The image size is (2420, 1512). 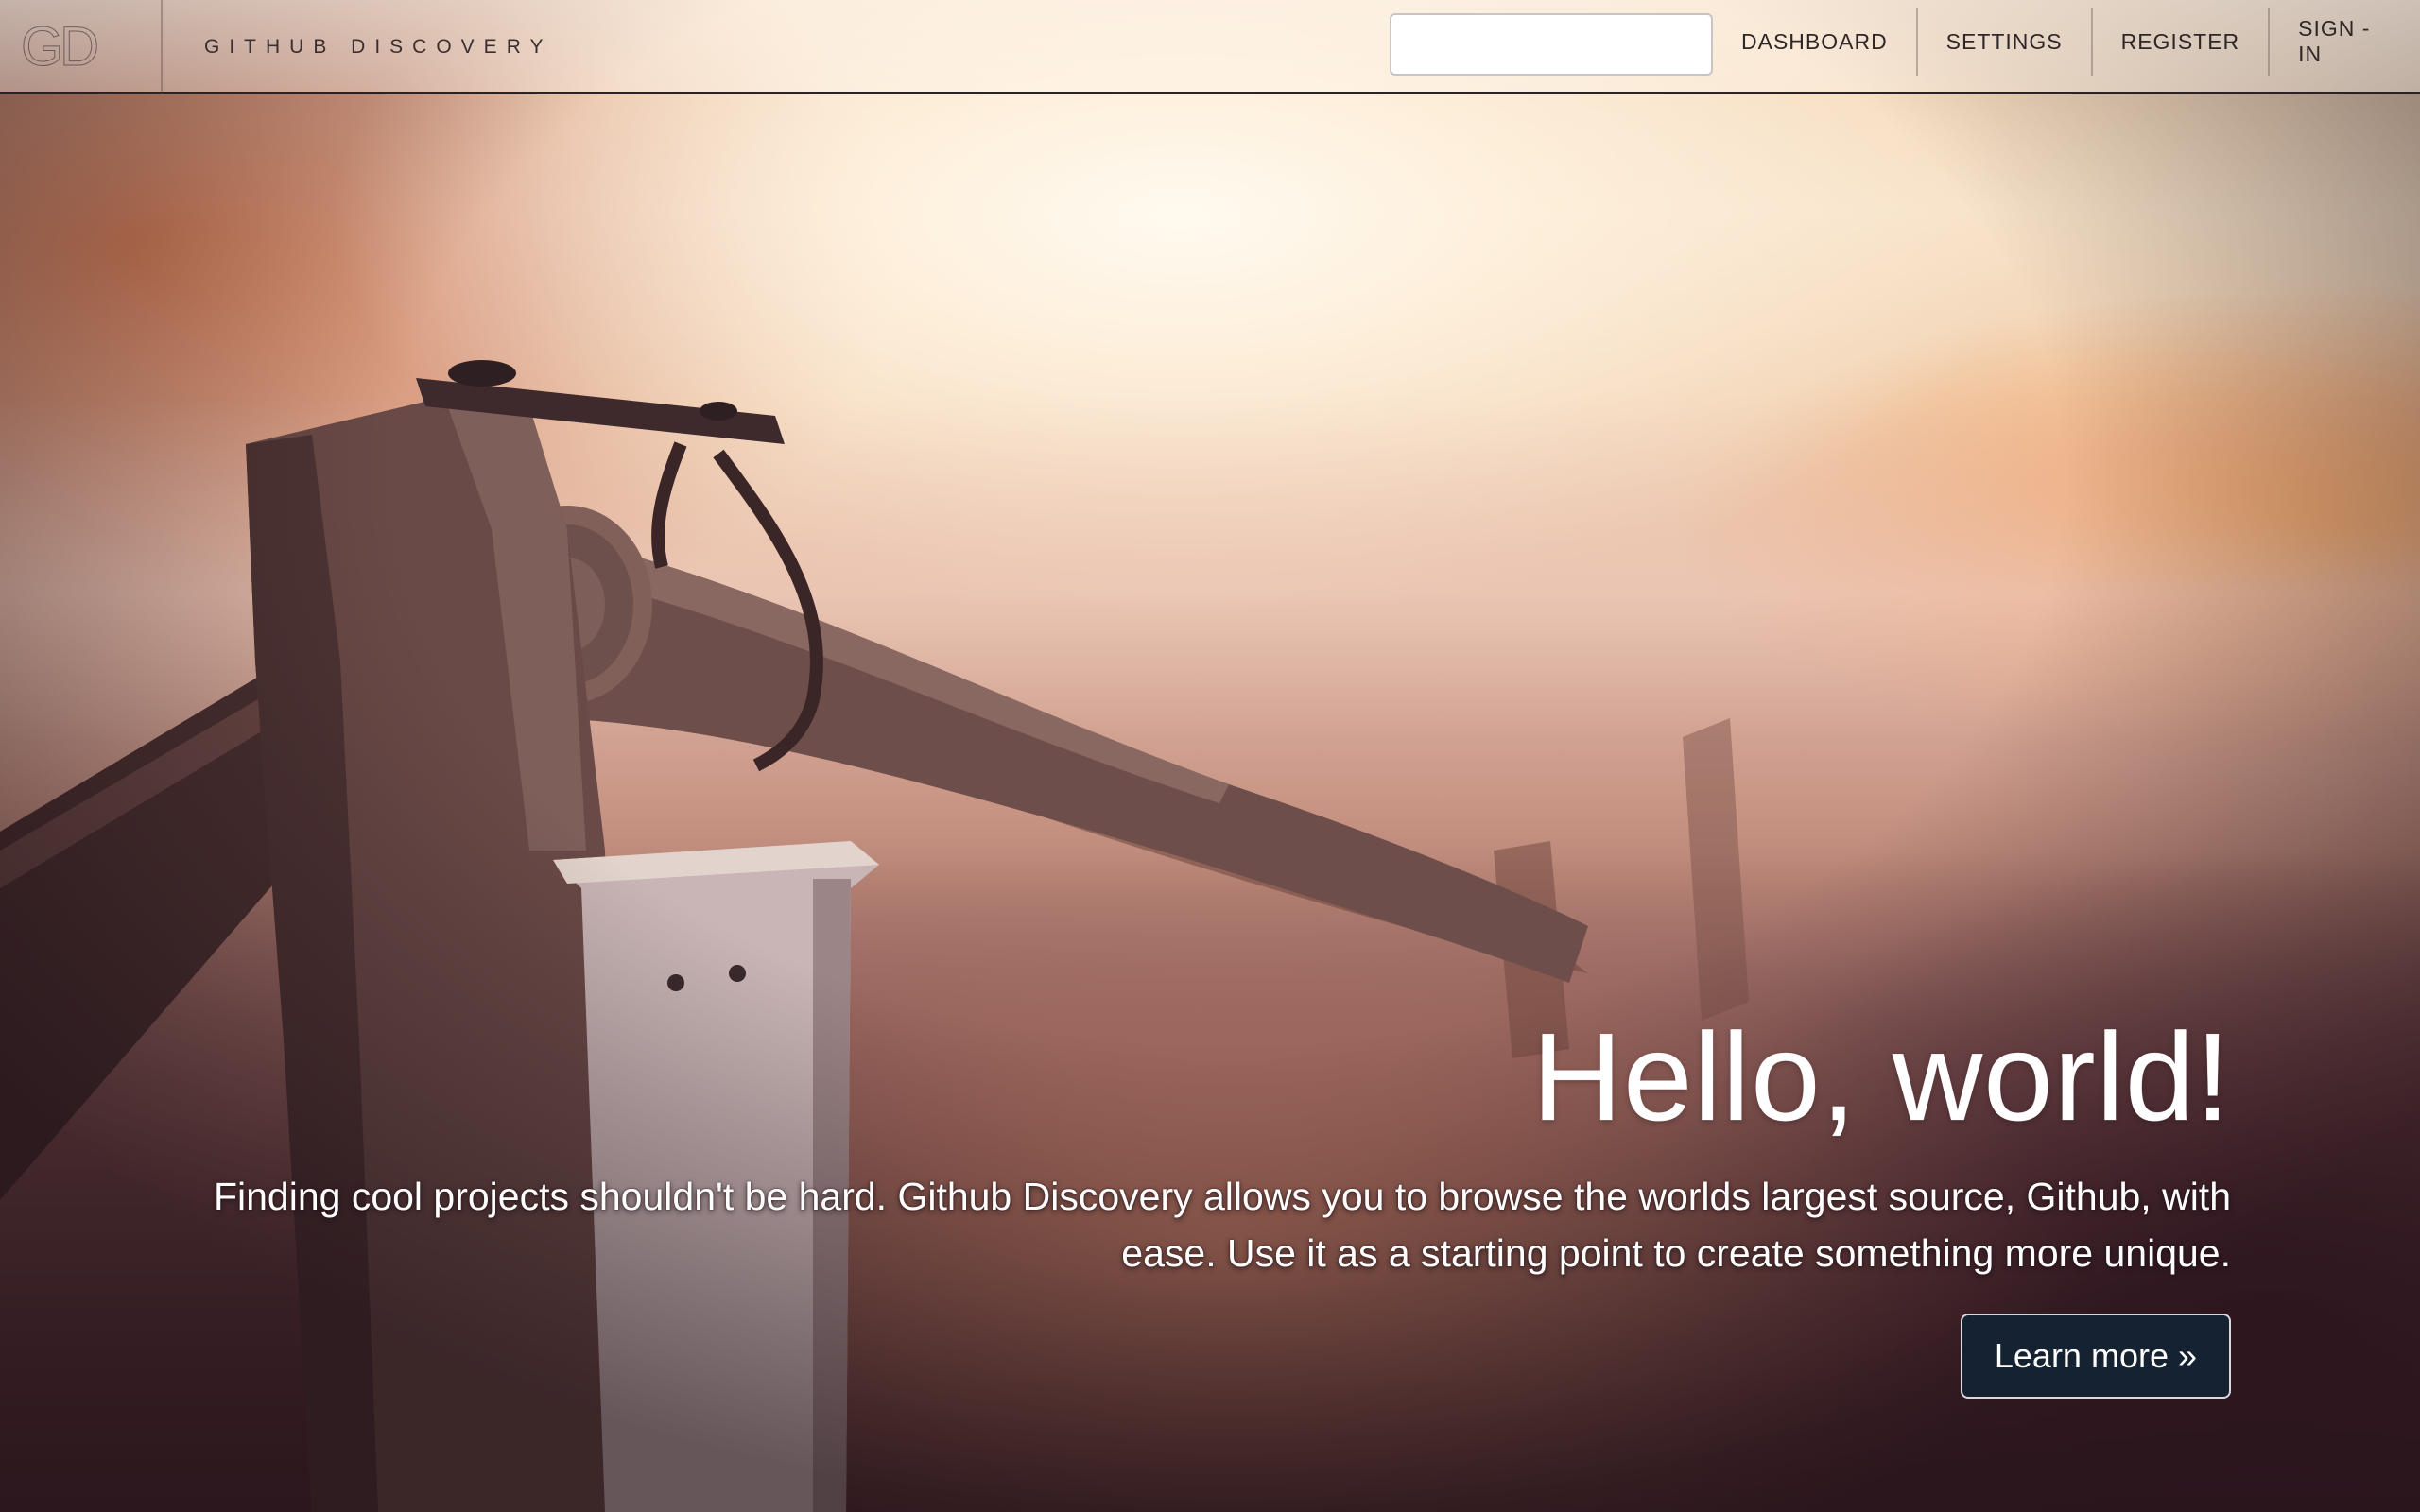 I want to click on learn-more-button: Learn more », so click(x=2096, y=1356).